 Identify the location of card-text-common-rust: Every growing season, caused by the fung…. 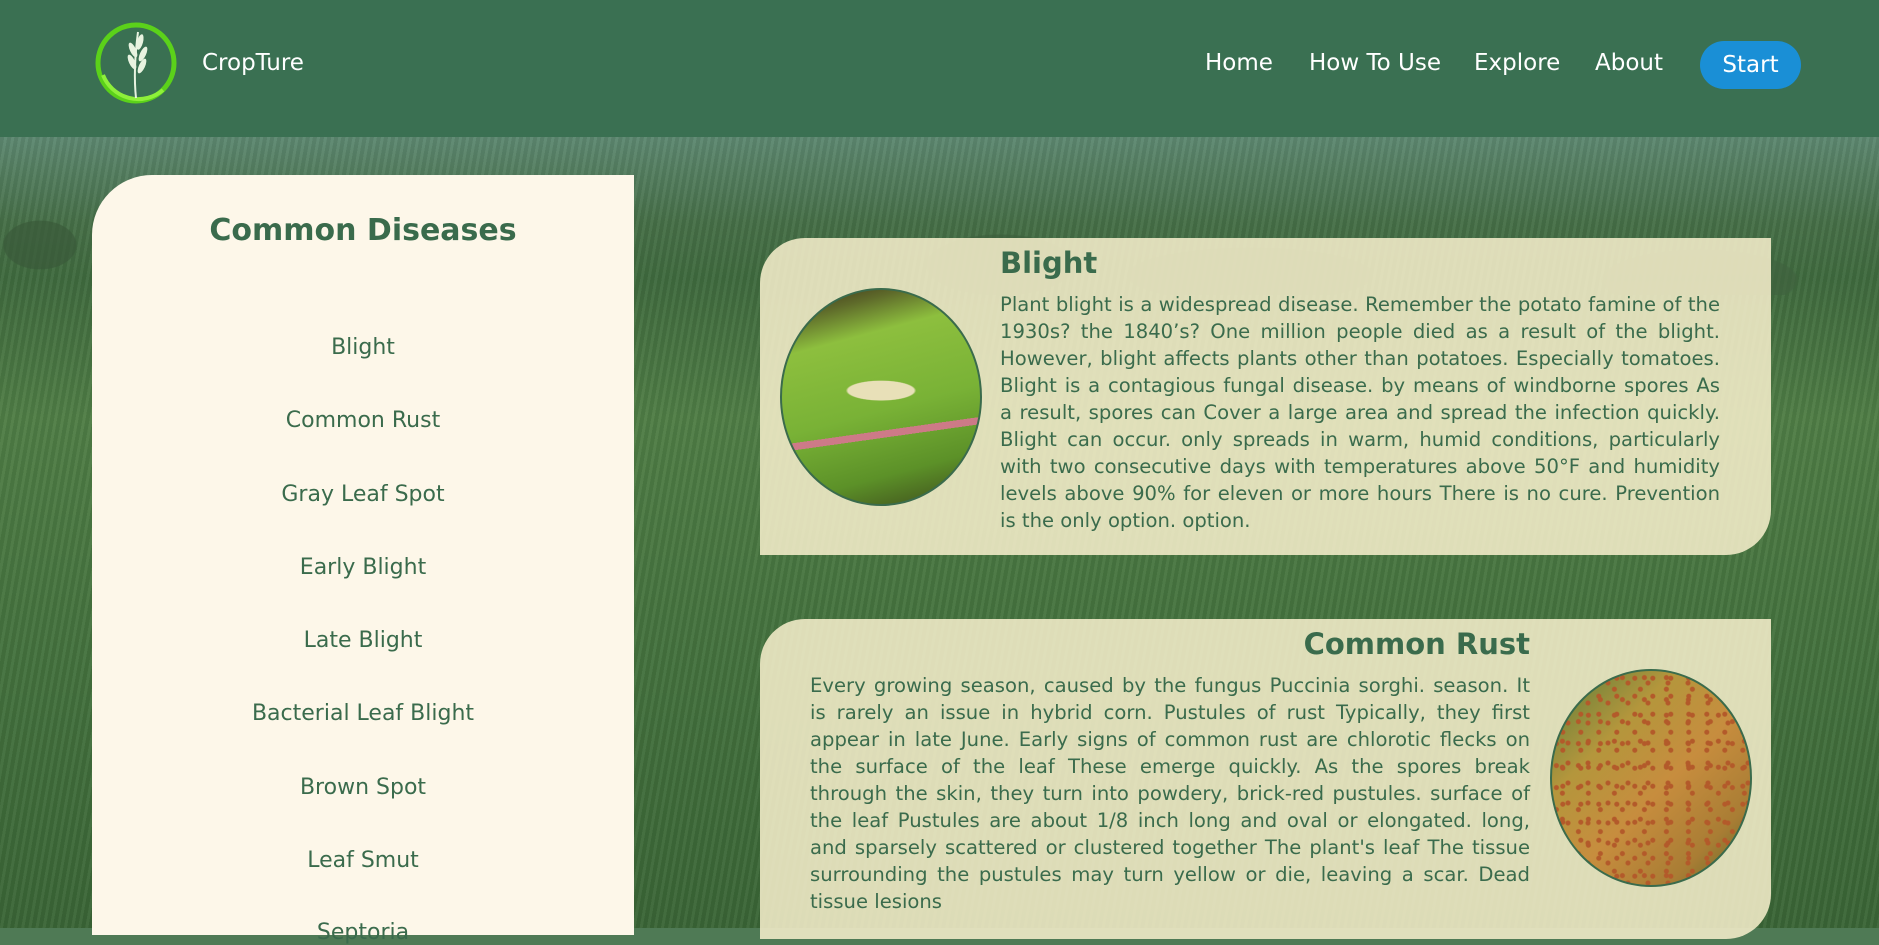
(1170, 793).